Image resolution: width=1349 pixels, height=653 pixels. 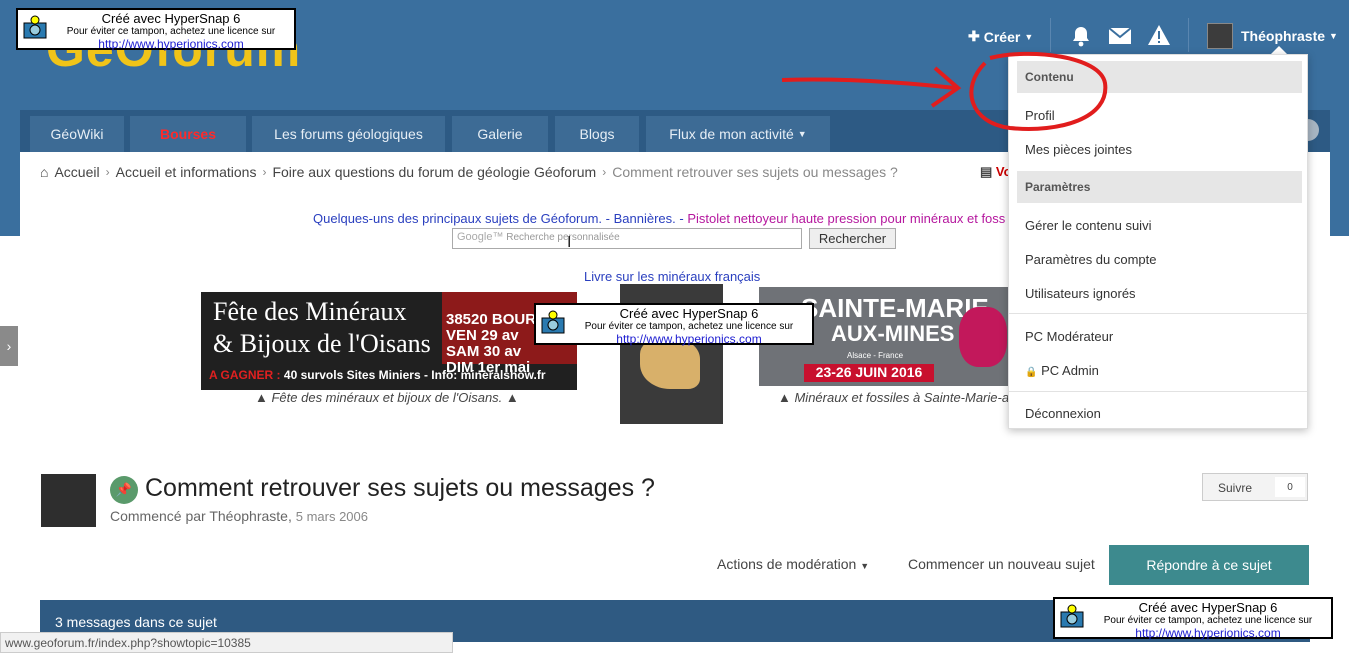 I want to click on topic-meta: Commencé par Théophraste, 5 mars 2006, so click(x=239, y=516).